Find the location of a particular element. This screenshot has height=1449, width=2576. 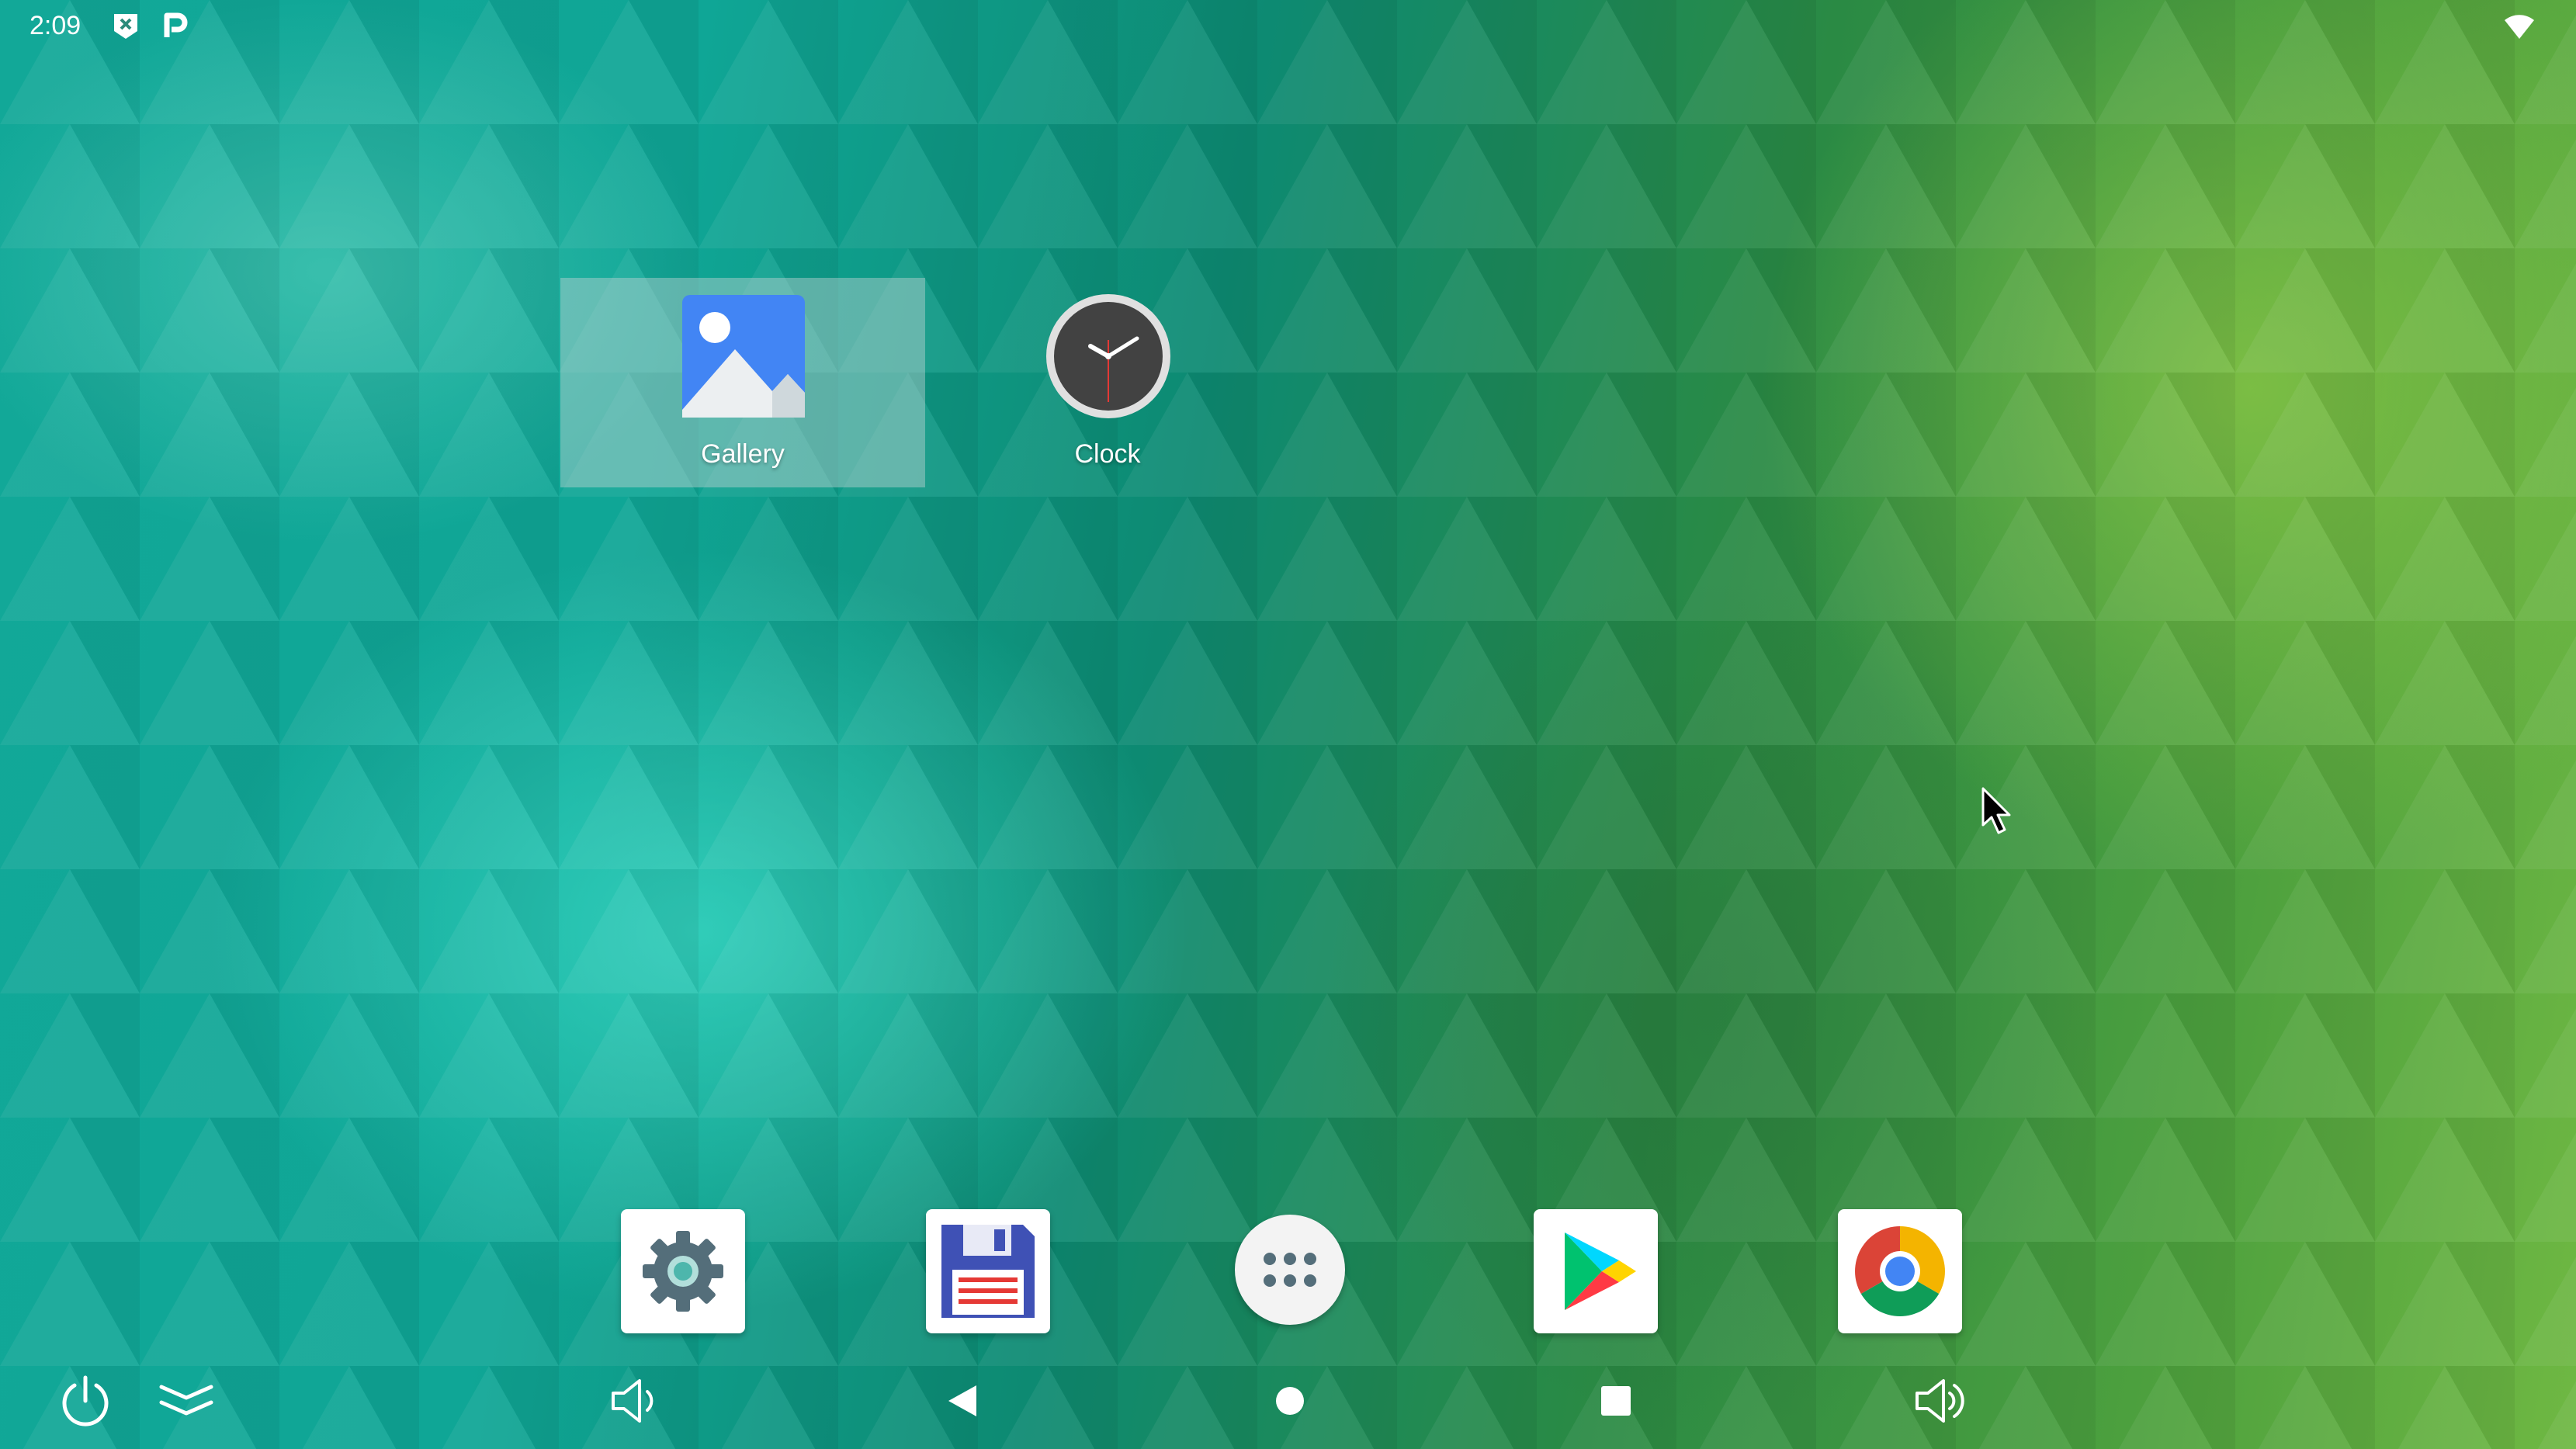

app-drawer-icon is located at coordinates (1290, 1270).